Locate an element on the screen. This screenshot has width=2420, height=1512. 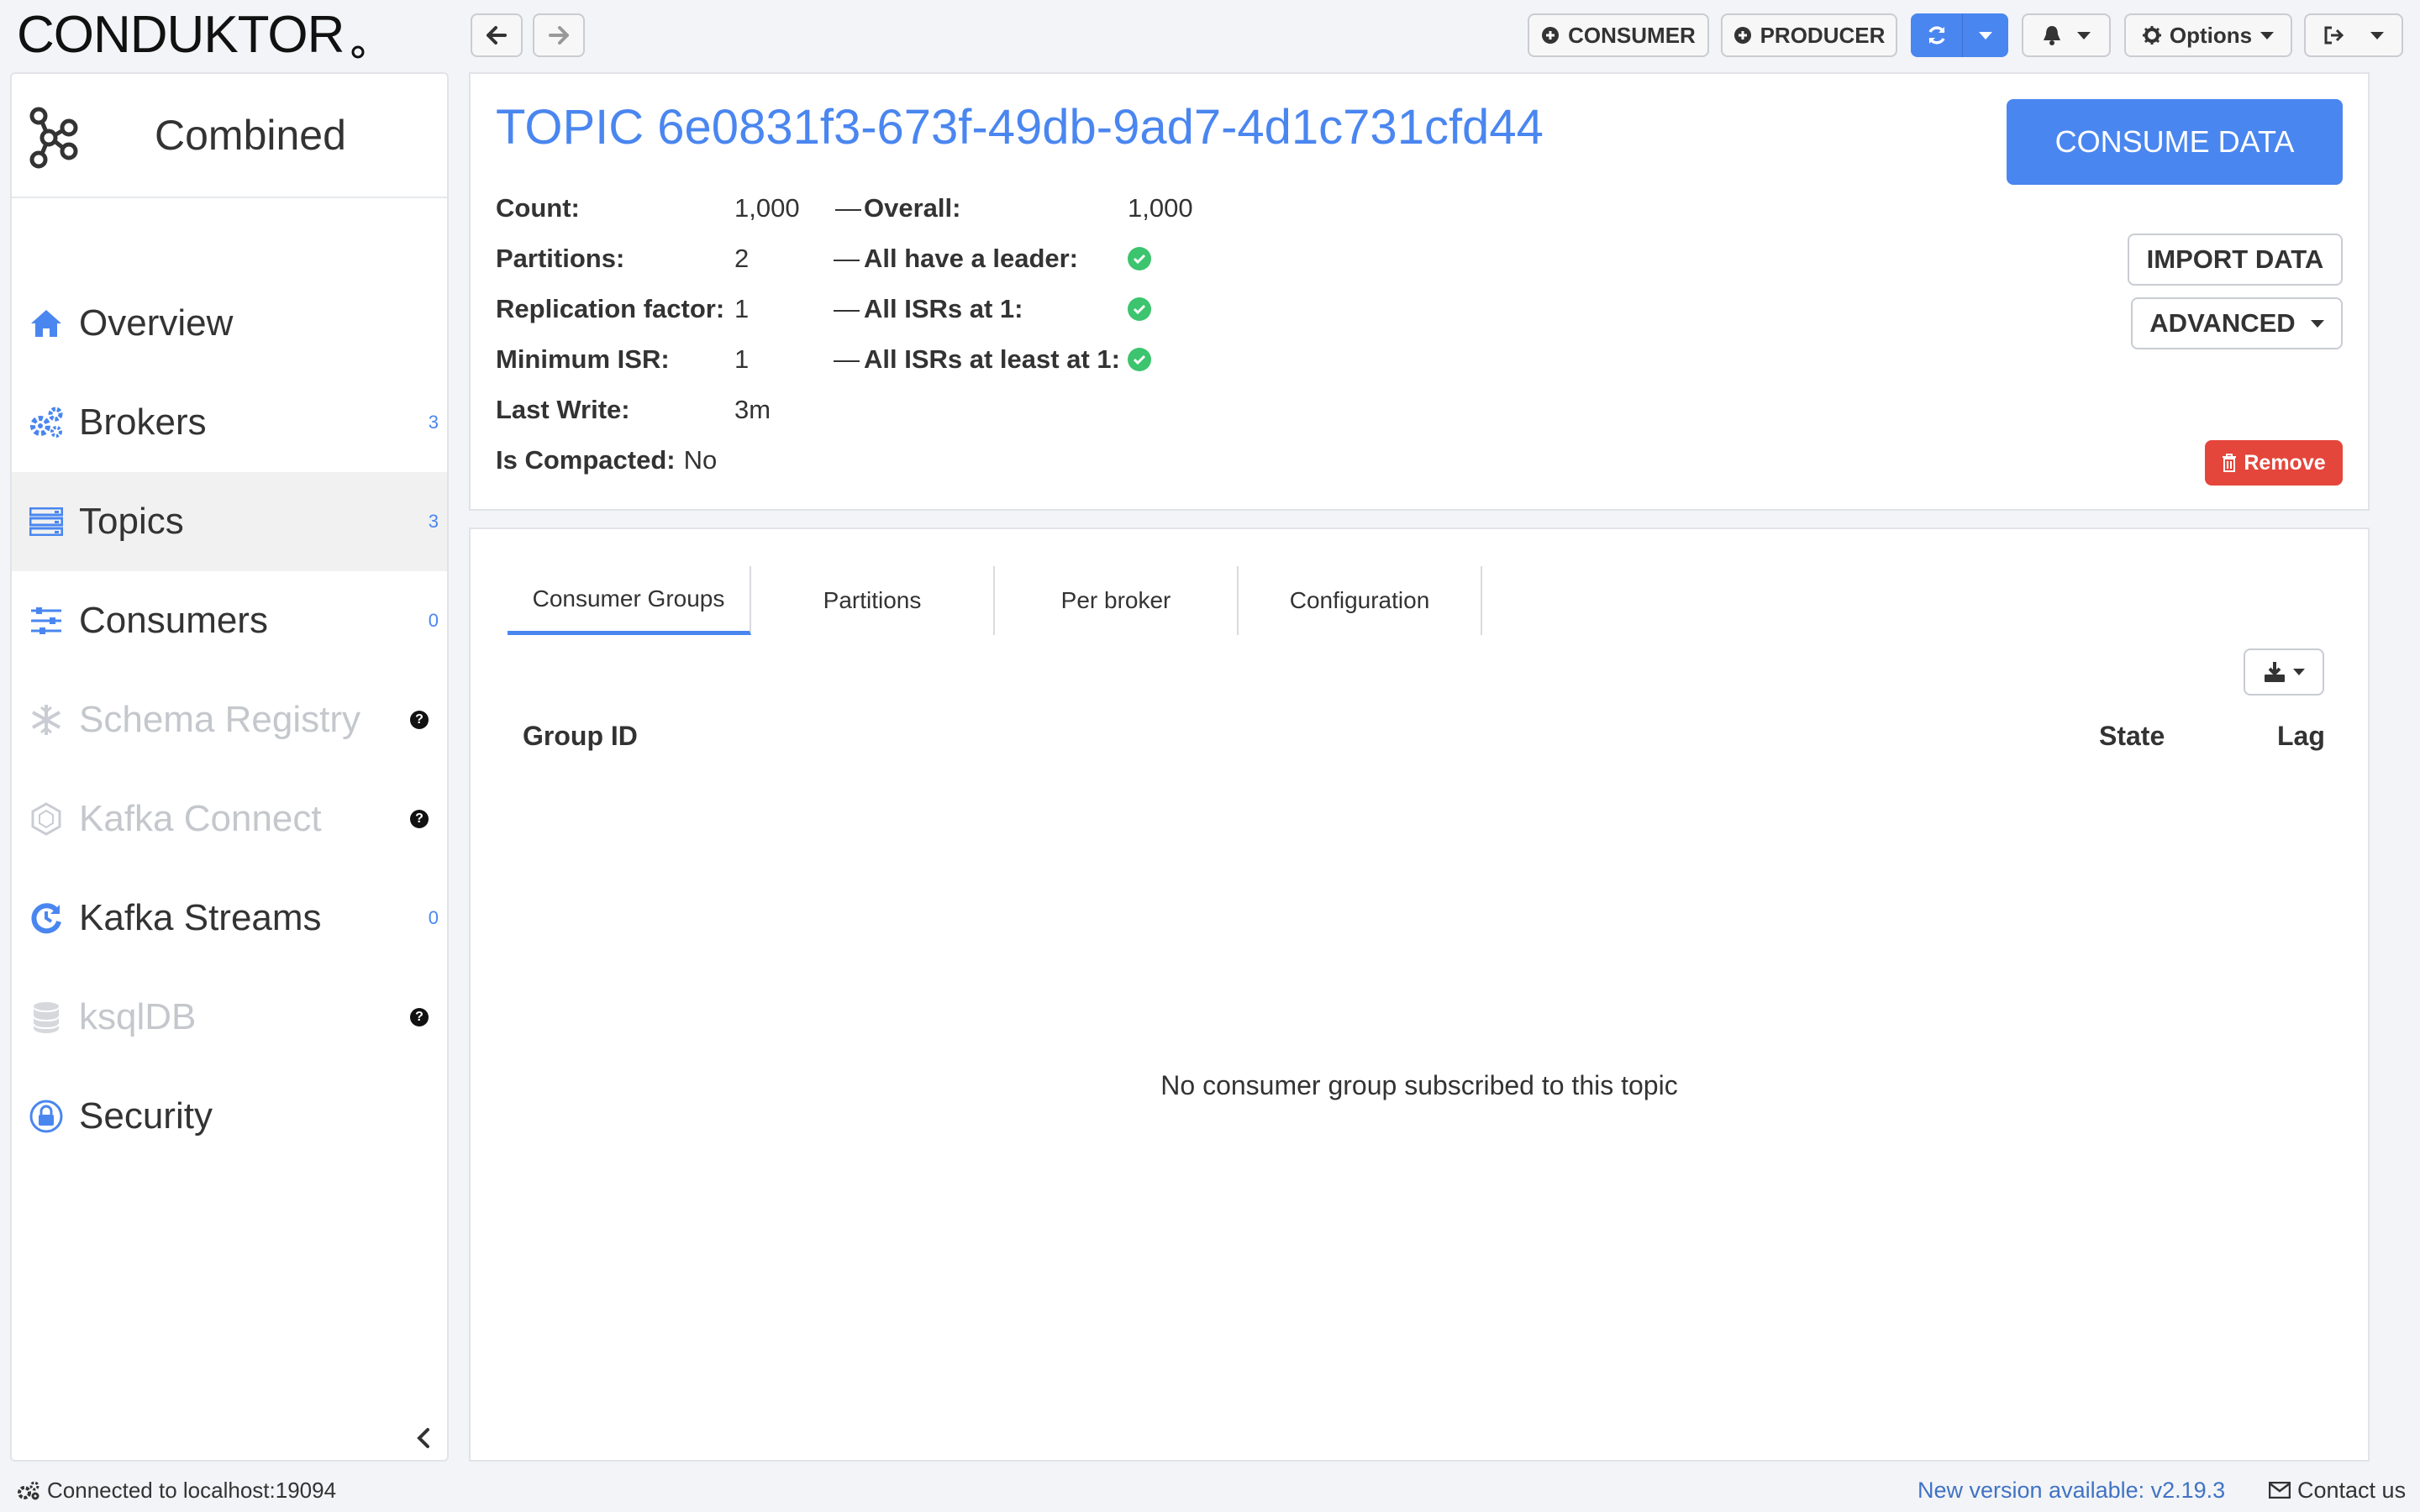
sliders-icon is located at coordinates (46, 620).